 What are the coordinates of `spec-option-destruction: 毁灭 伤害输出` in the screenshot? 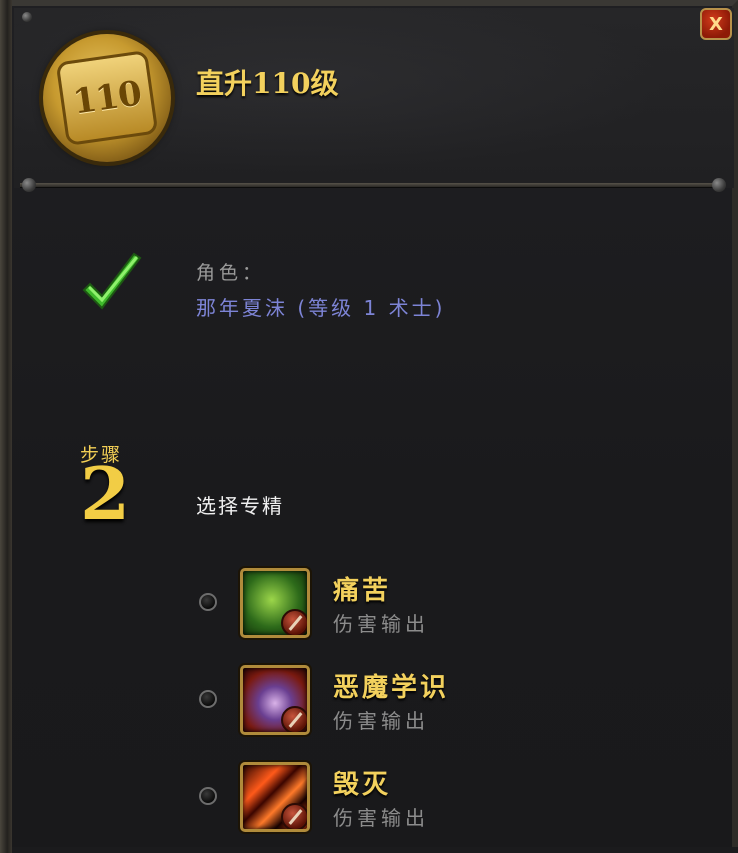 It's located at (436, 799).